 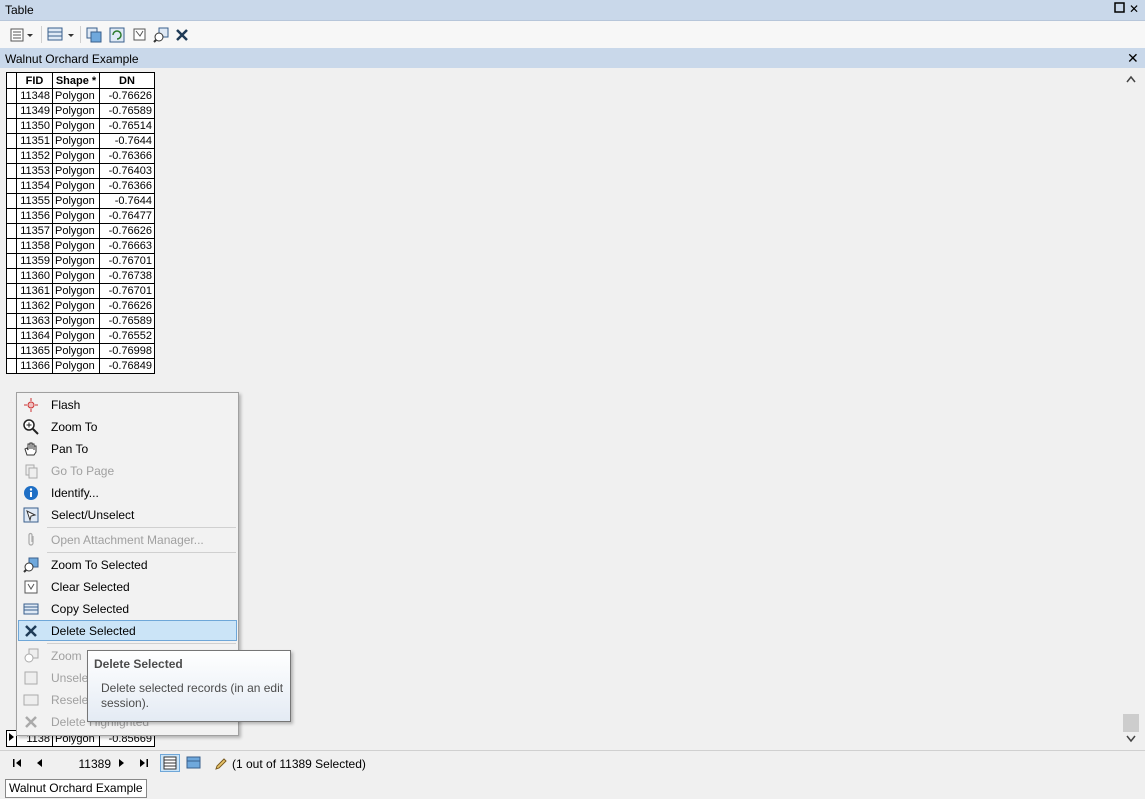 What do you see at coordinates (34, 80) in the screenshot?
I see `column-header-fid: FID` at bounding box center [34, 80].